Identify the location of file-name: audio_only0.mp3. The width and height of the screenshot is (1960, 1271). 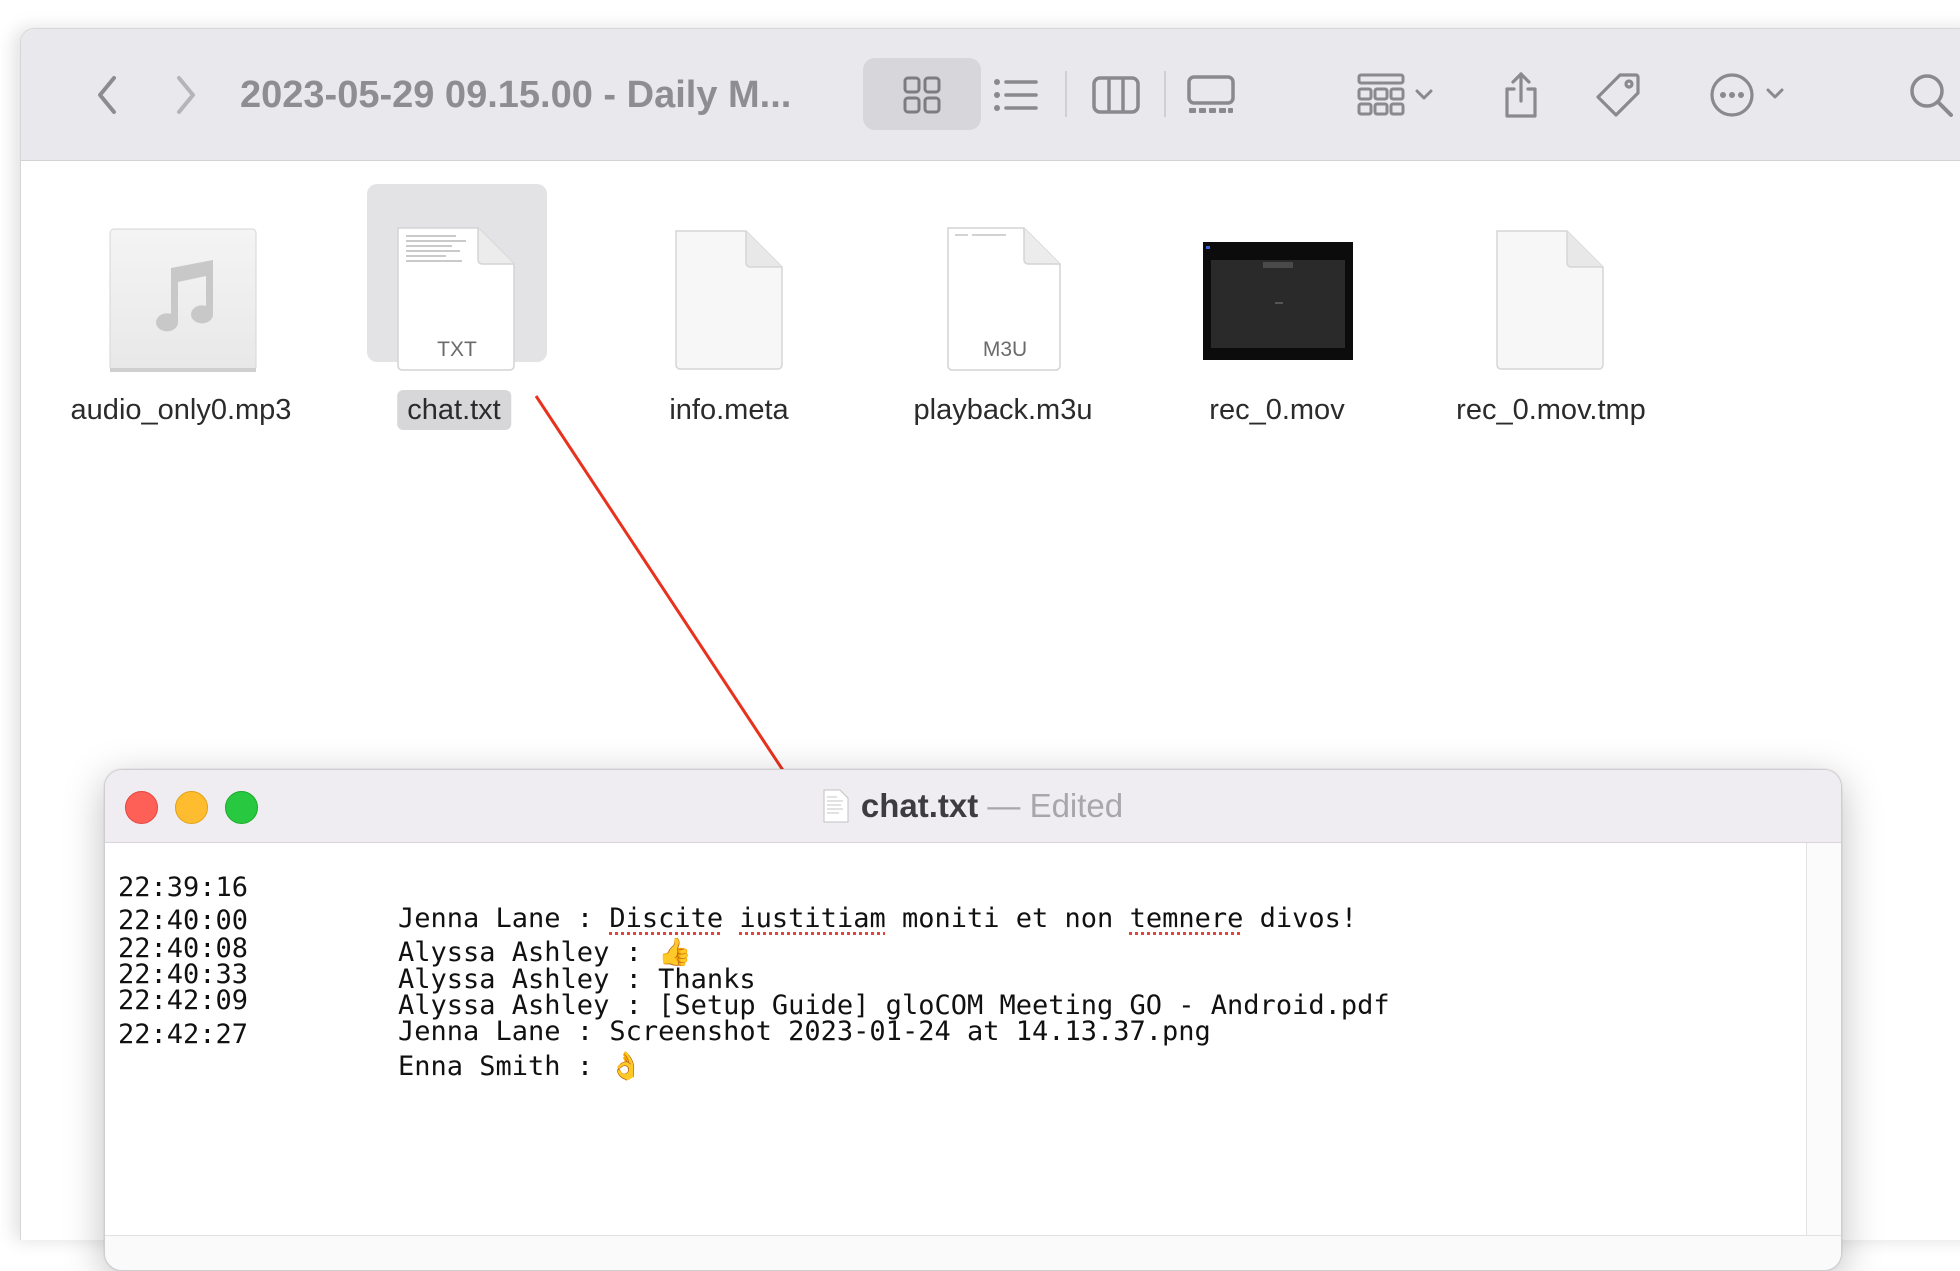
(181, 410).